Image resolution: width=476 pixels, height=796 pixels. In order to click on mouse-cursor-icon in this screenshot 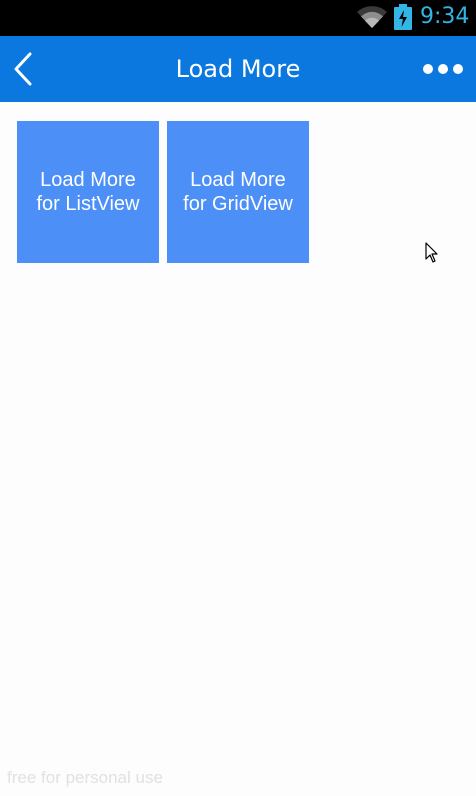, I will do `click(431, 252)`.